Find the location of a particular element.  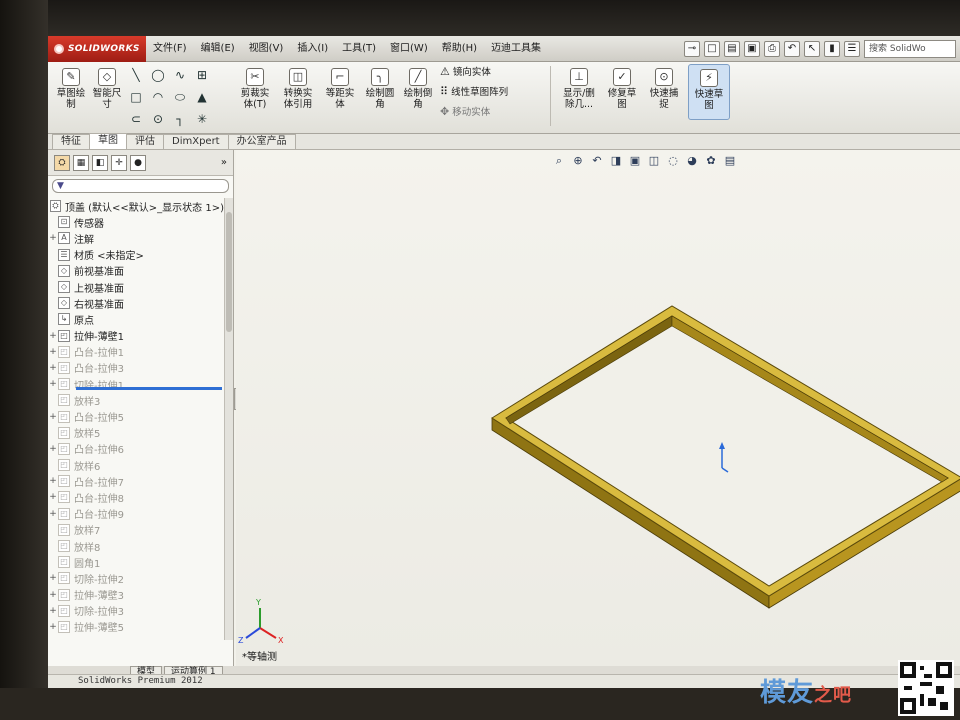

tree-item: + ◰ 切除-拉伸3 is located at coordinates (136, 611).